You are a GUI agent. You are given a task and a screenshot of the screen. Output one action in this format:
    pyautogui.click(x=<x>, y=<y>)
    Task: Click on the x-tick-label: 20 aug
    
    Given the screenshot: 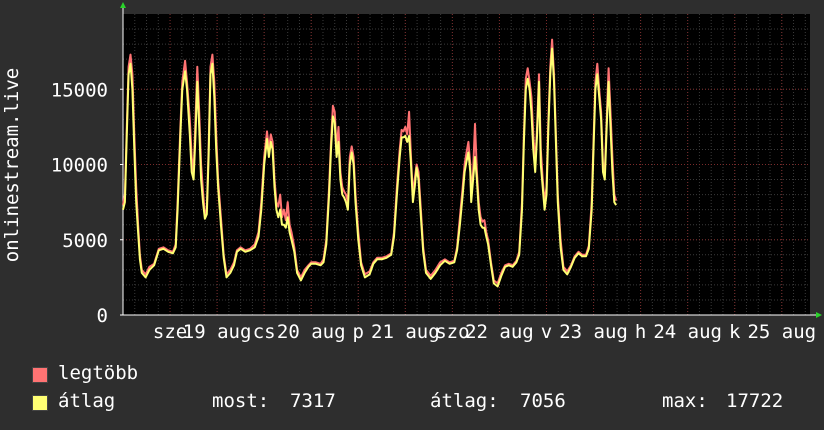 What is the action you would take?
    pyautogui.click(x=311, y=332)
    